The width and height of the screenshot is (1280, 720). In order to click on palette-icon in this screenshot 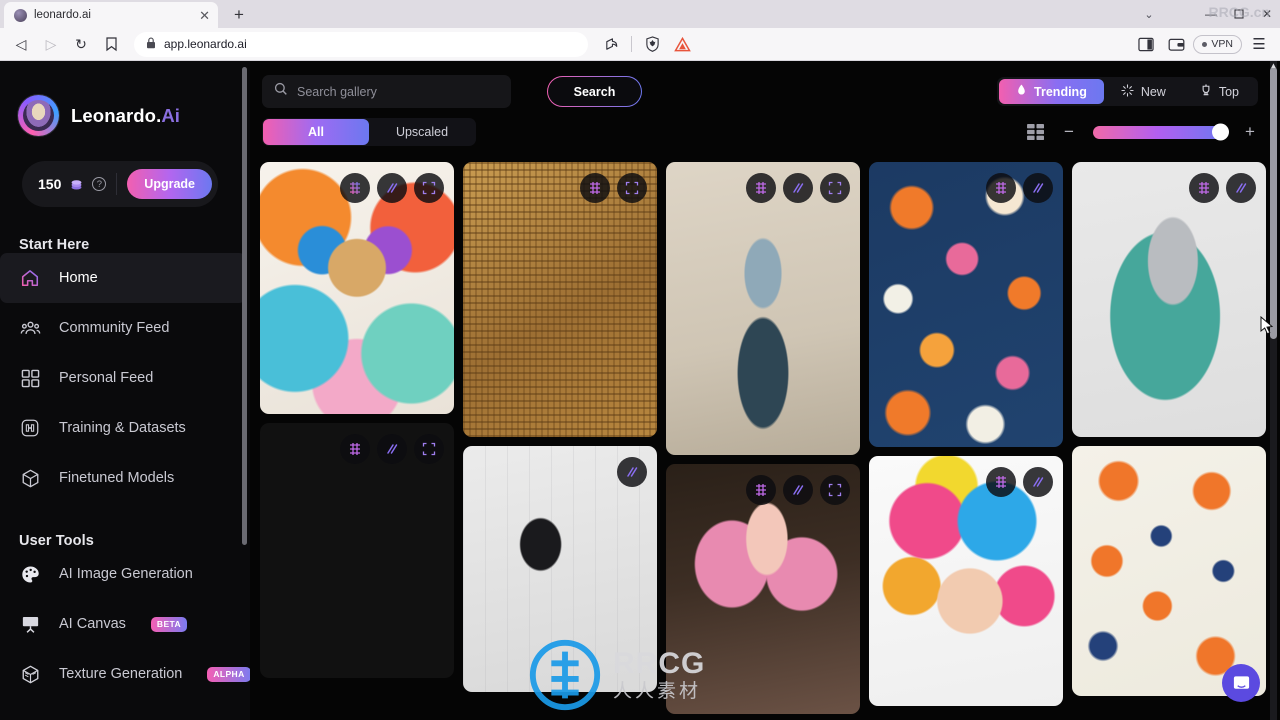, I will do `click(30, 574)`.